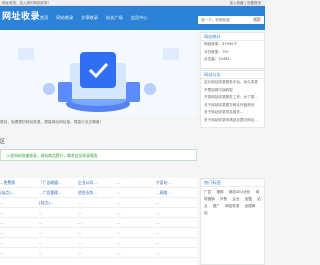  I want to click on announcement-item: 关于网站收录提交网址外链资讯, so click(232, 106).